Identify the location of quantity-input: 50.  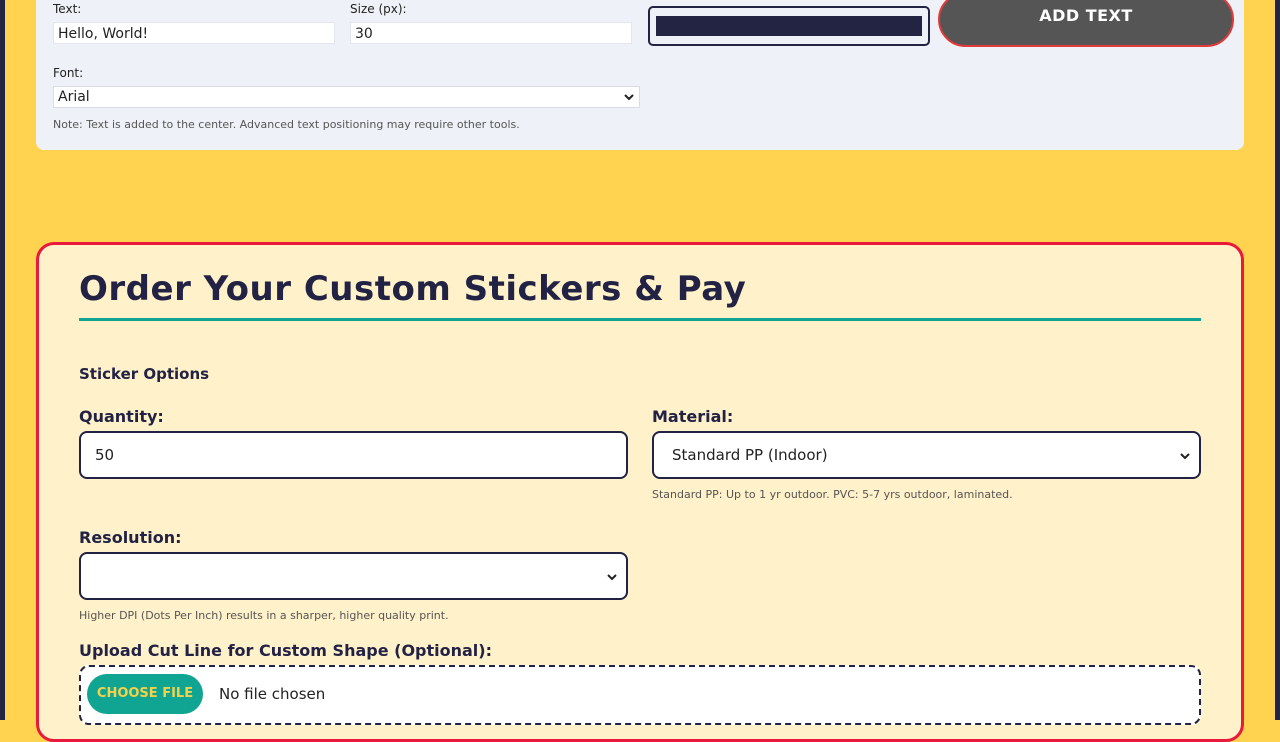
(353, 455).